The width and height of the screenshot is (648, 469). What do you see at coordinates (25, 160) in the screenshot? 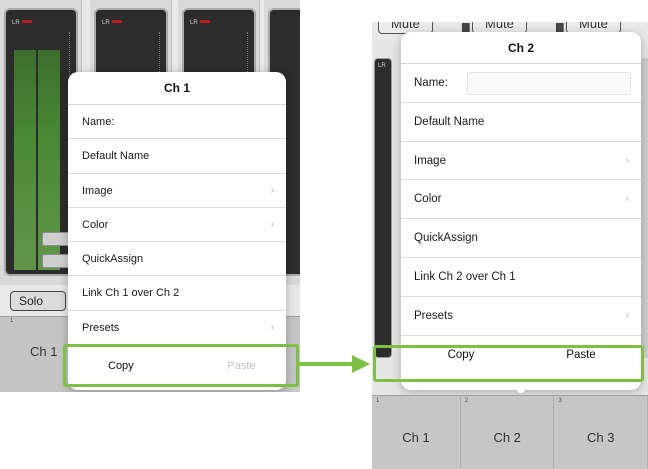
I see `meter-bar-left` at bounding box center [25, 160].